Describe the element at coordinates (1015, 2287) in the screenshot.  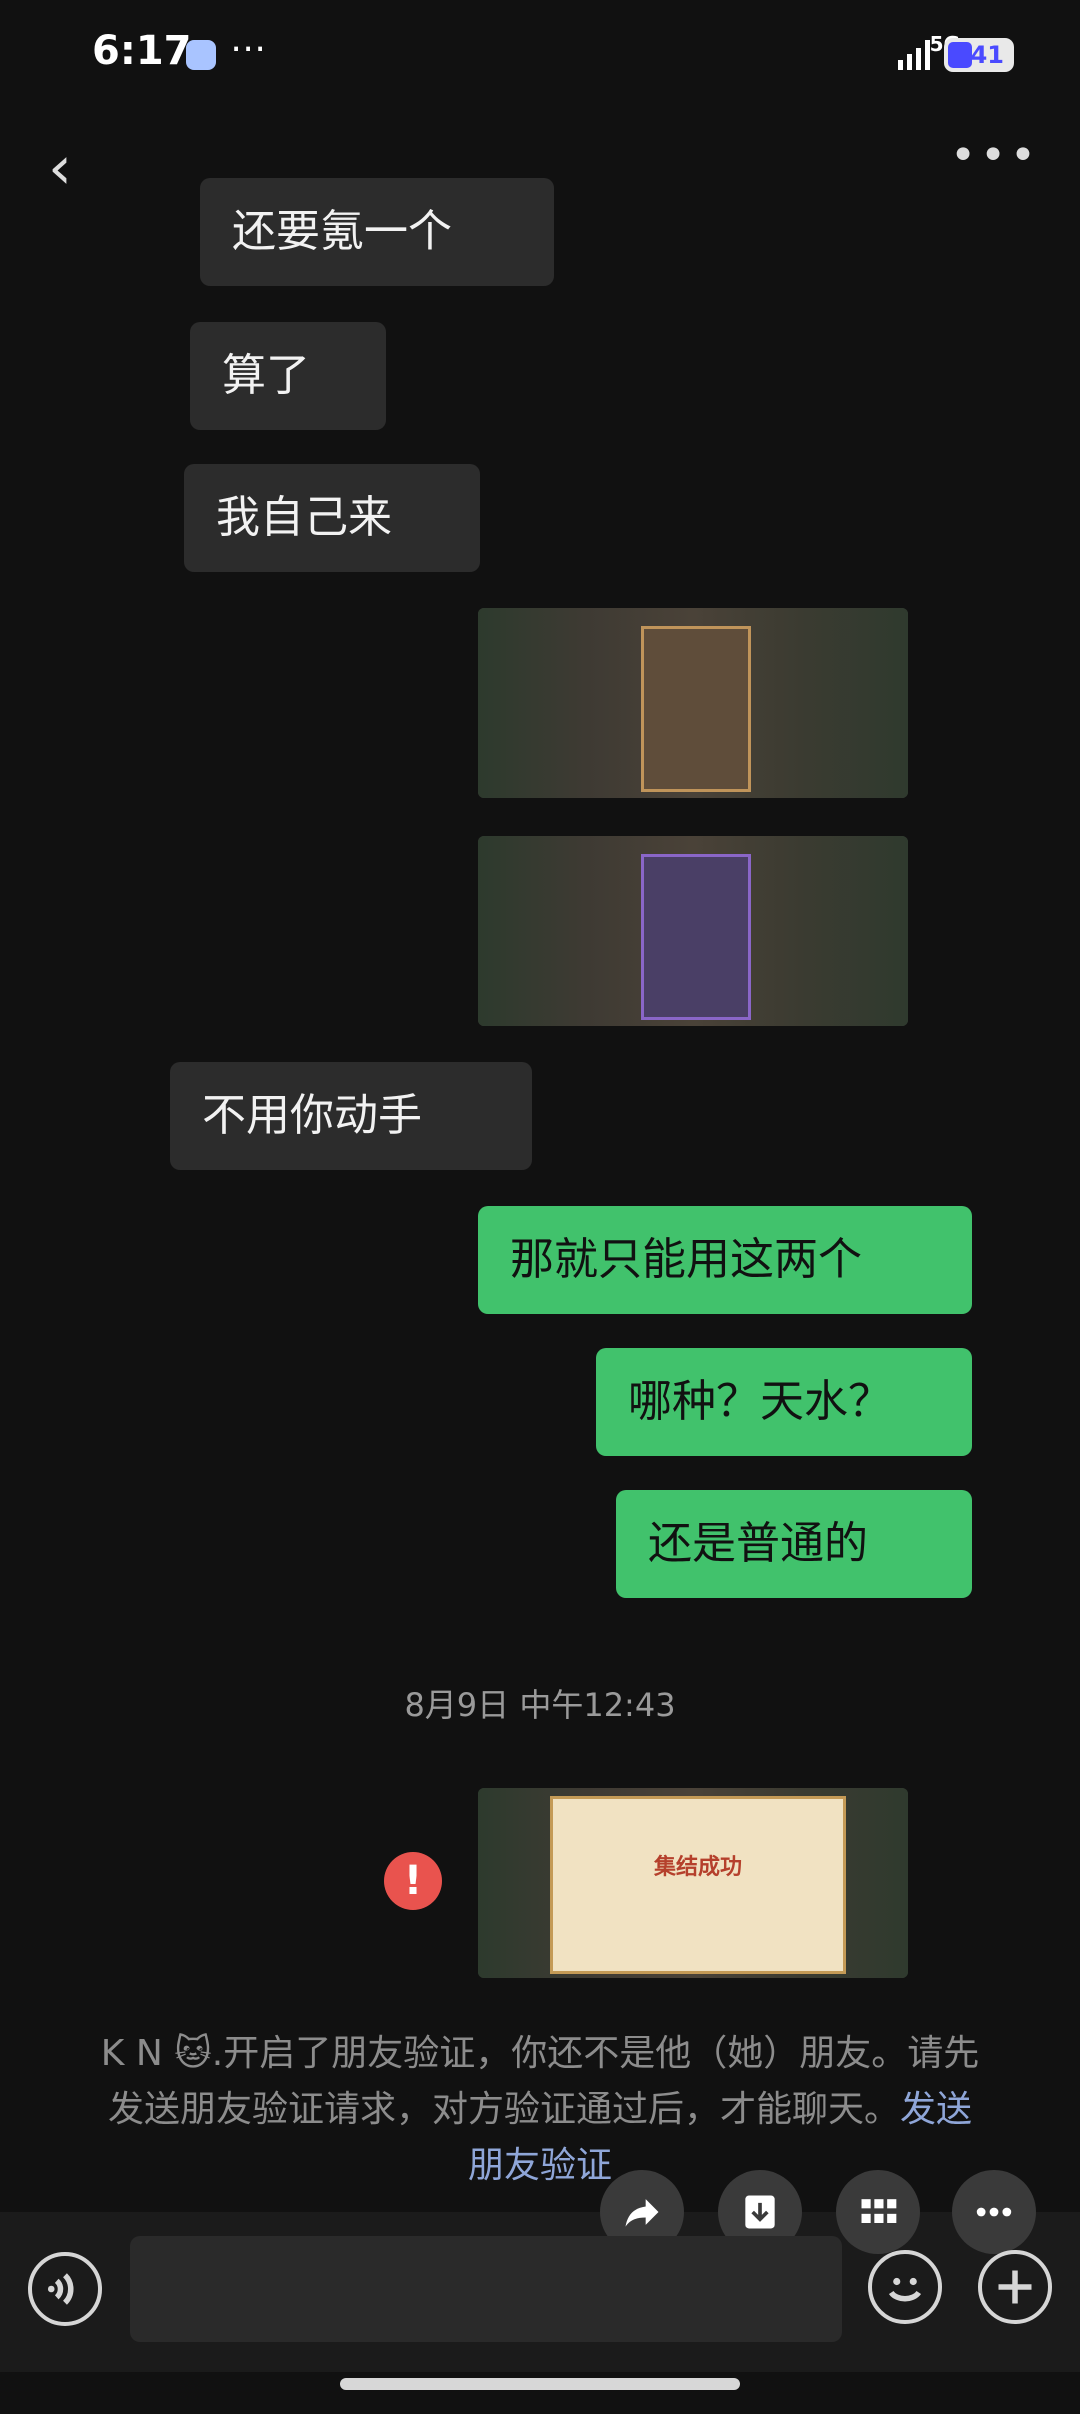
I see `add-attachment-icon` at that location.